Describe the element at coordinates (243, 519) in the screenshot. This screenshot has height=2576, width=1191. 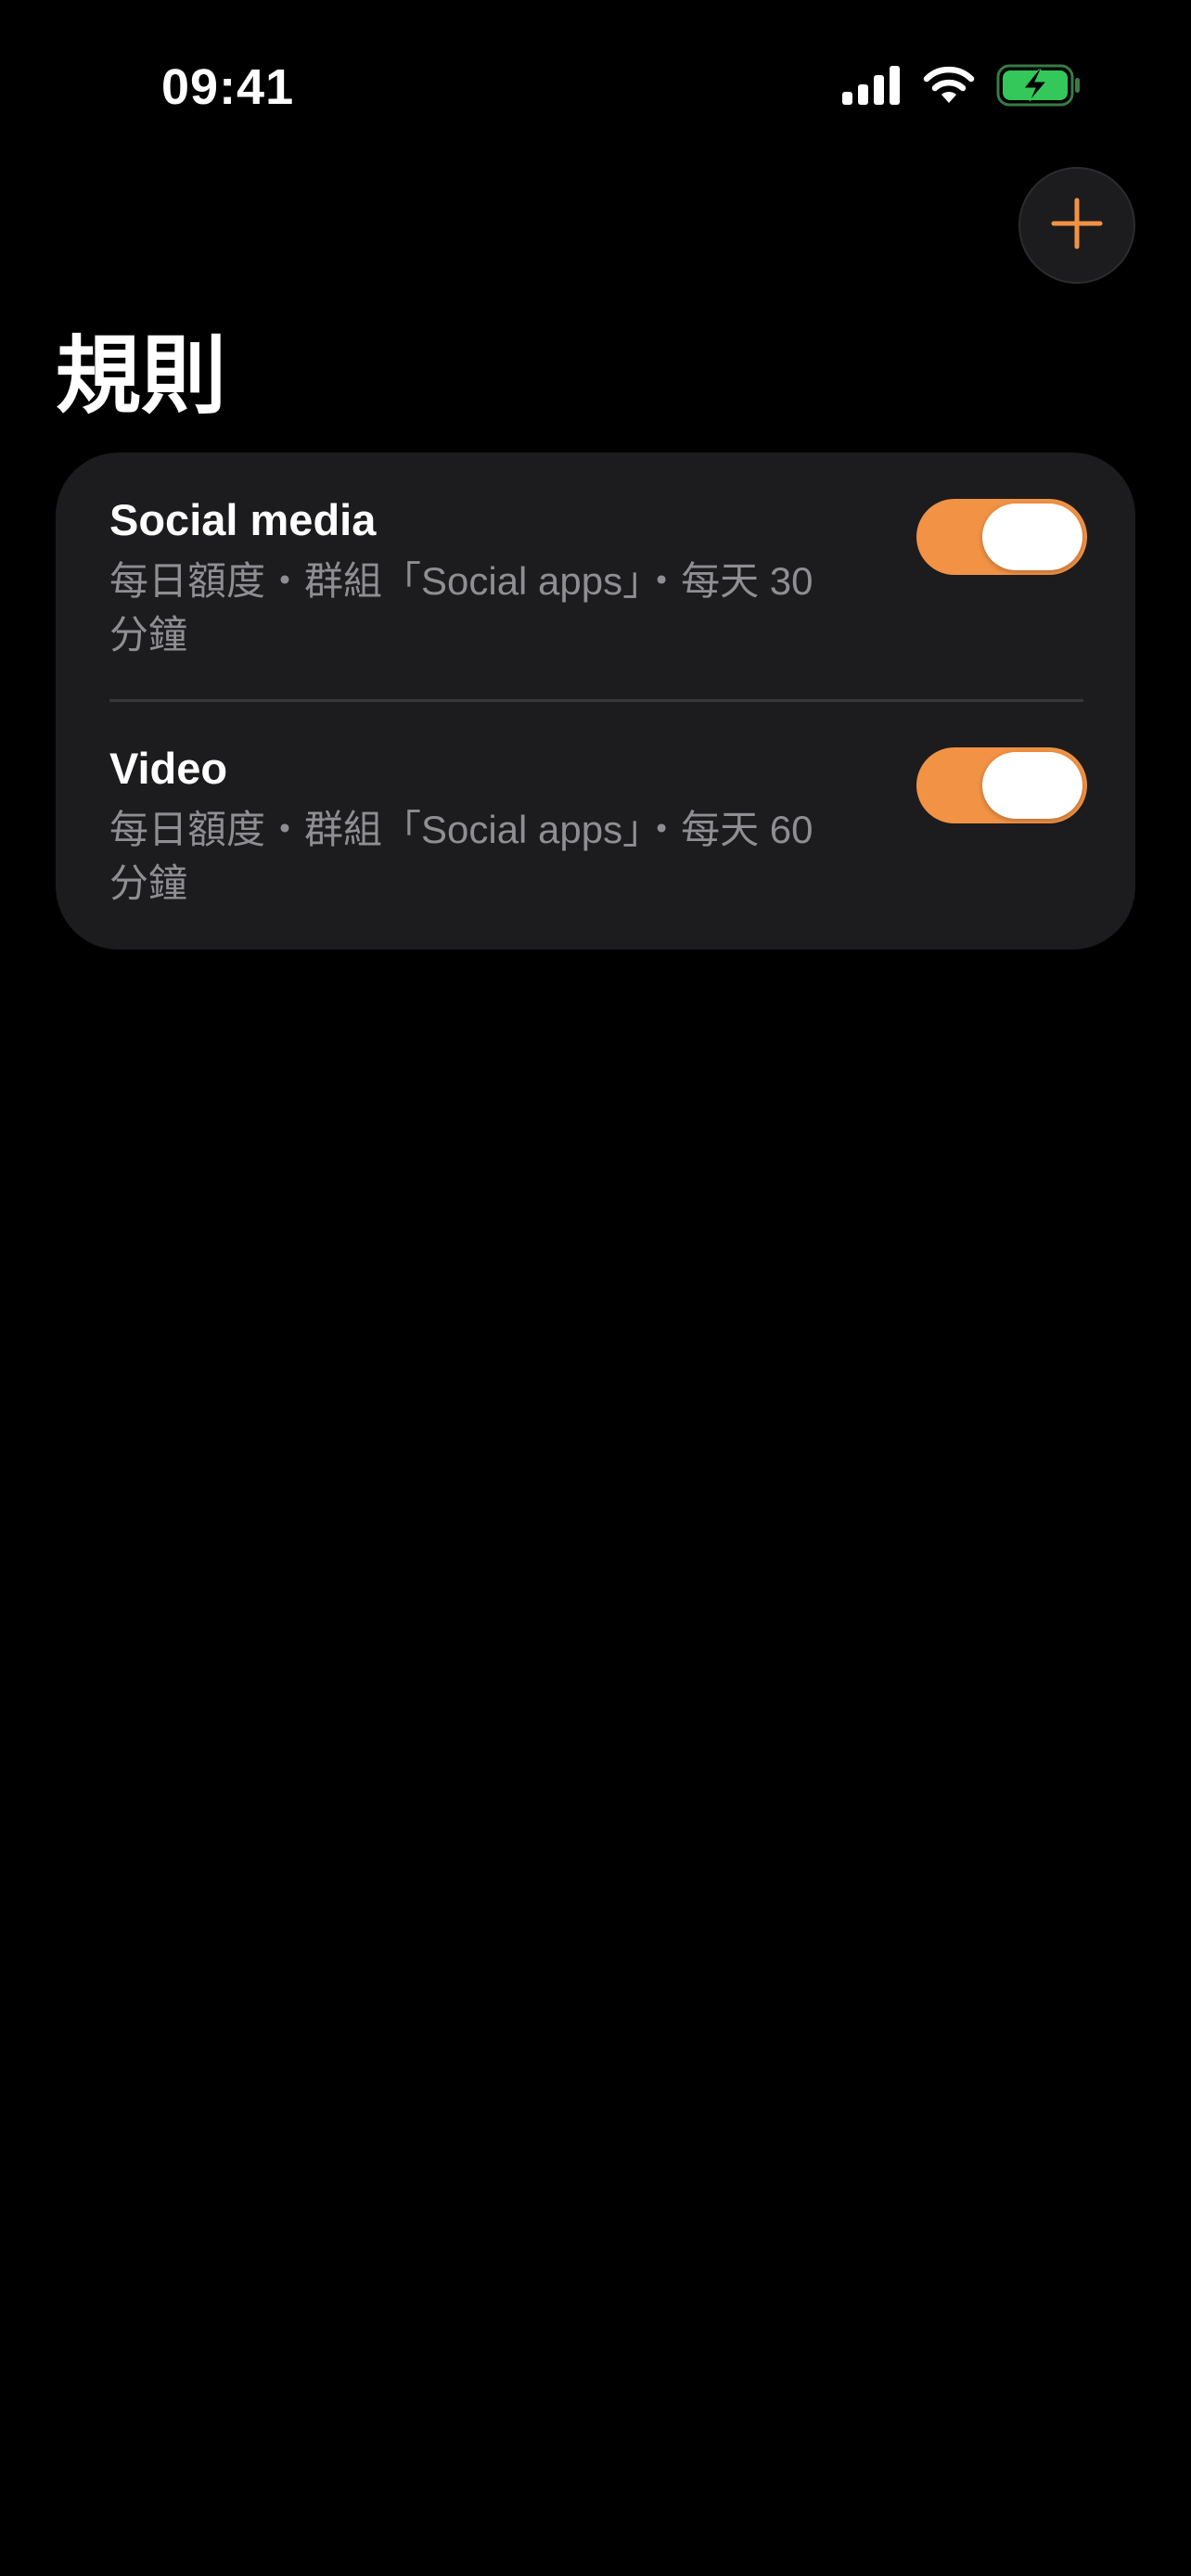
I see `rule-name: Social media` at that location.